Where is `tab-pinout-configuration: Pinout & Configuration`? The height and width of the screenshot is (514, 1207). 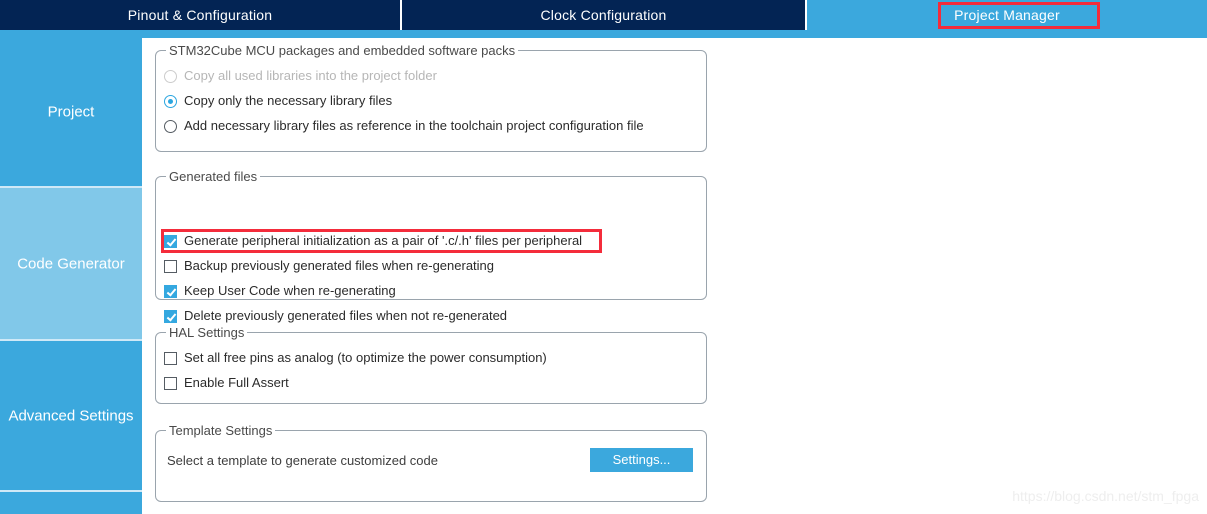
tab-pinout-configuration: Pinout & Configuration is located at coordinates (200, 15).